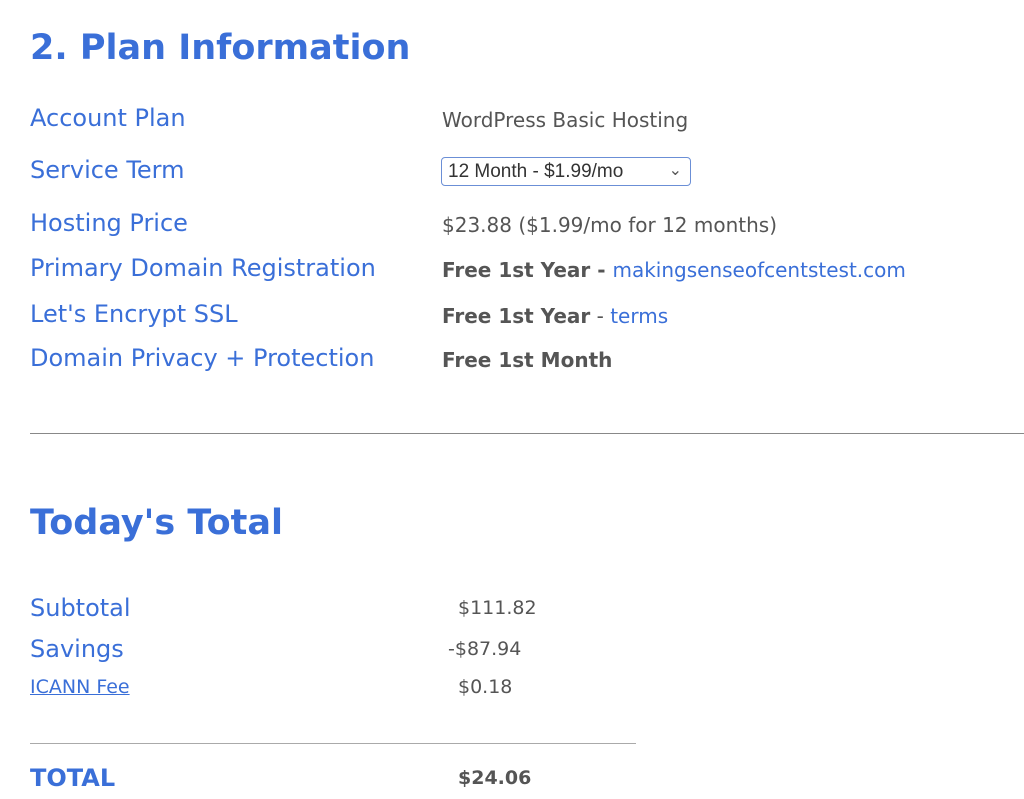 The width and height of the screenshot is (1024, 799). What do you see at coordinates (639, 316) in the screenshot?
I see `terms-link: terms` at bounding box center [639, 316].